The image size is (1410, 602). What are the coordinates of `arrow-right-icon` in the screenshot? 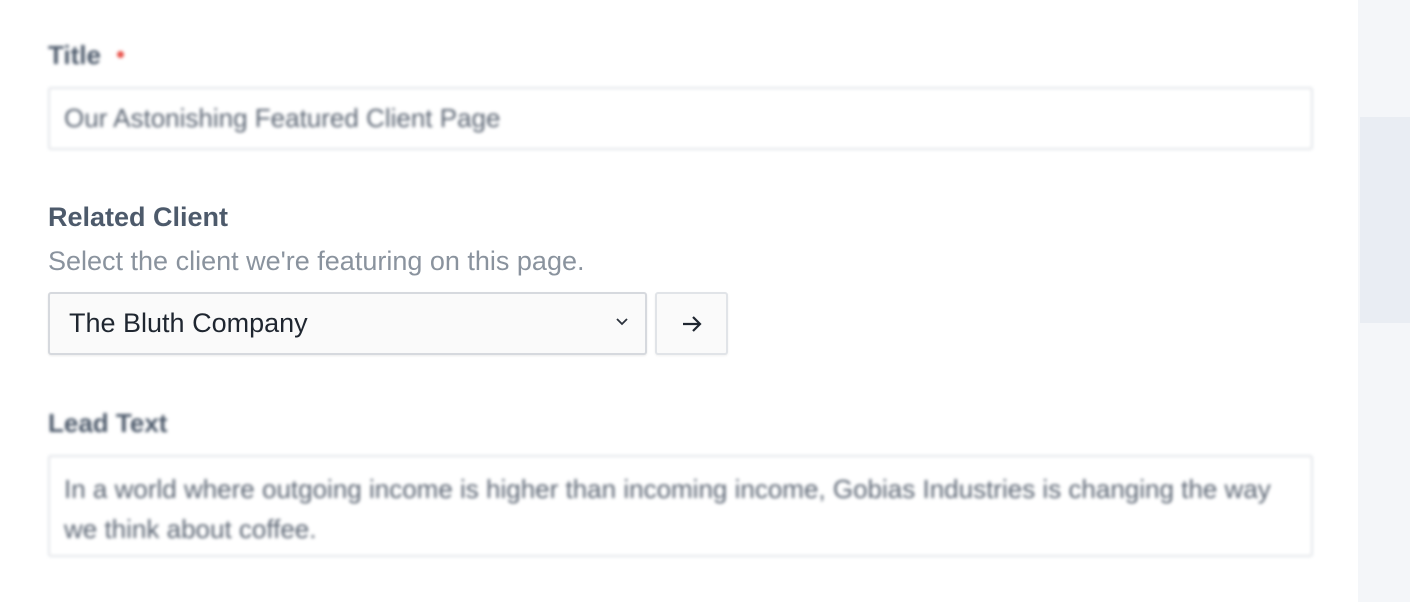 It's located at (692, 323).